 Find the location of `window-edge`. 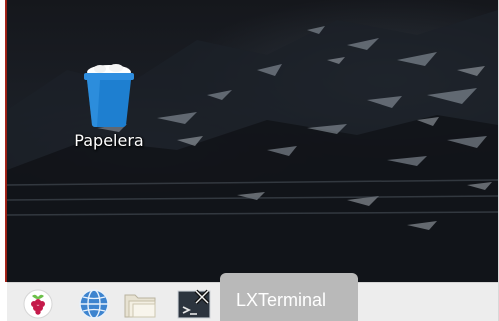

window-edge is located at coordinates (3, 141).